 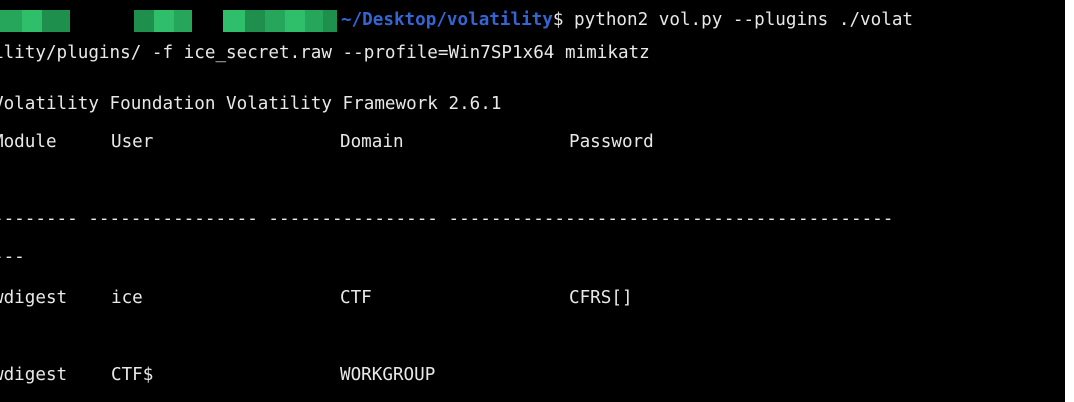 What do you see at coordinates (558, 20) in the screenshot?
I see `prompt-symbol: $` at bounding box center [558, 20].